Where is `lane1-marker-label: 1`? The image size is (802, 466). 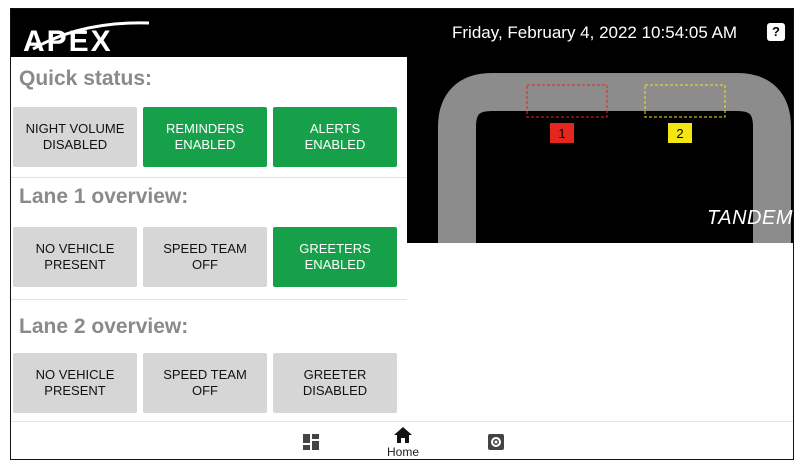
lane1-marker-label: 1 is located at coordinates (561, 133).